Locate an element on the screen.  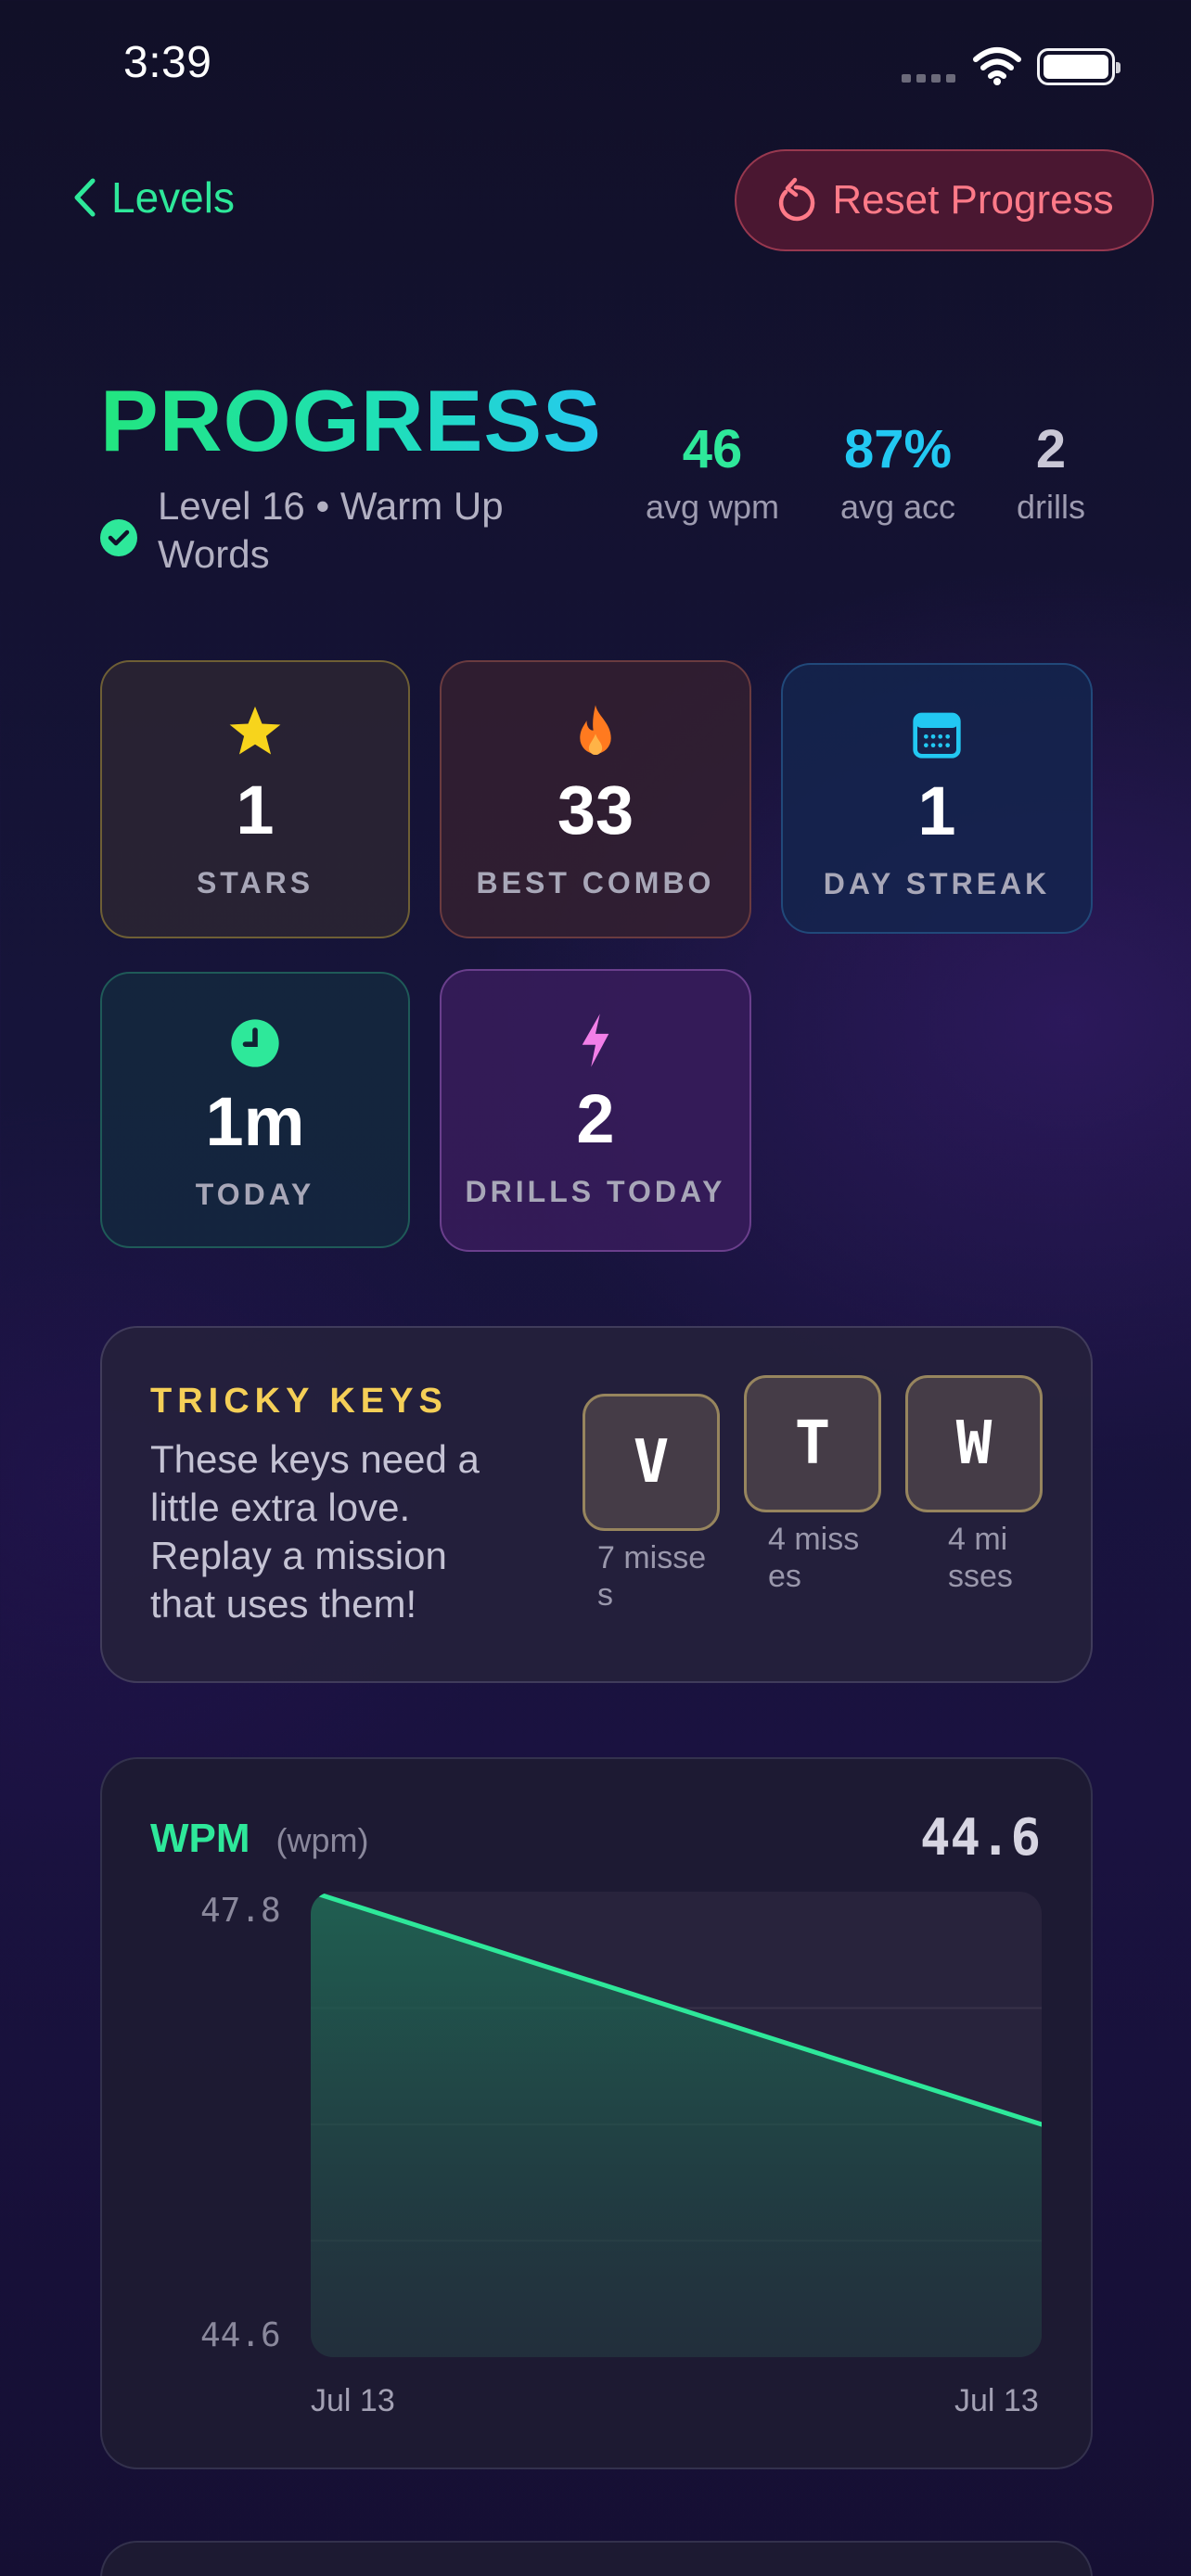
wpm-area is located at coordinates (676, 2125).